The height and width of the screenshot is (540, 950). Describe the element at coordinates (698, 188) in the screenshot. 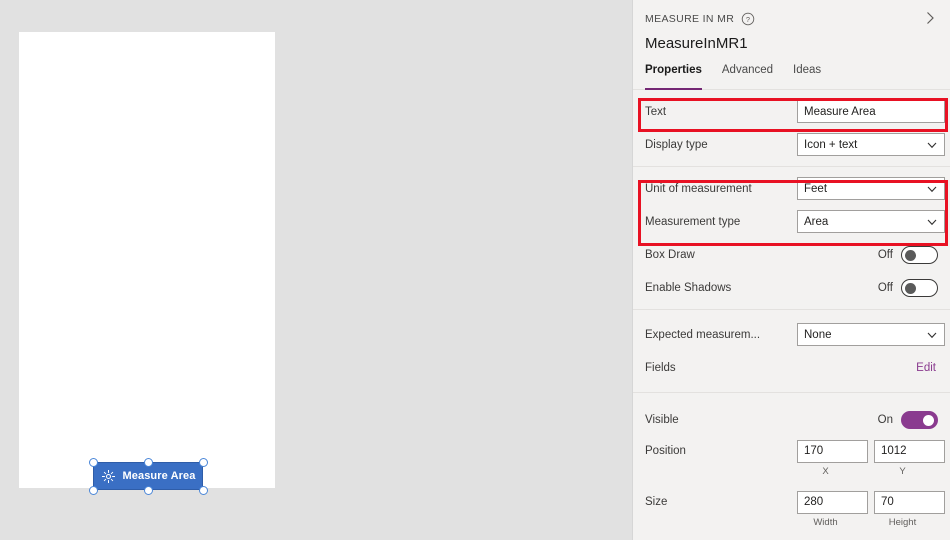

I see `label-unit-of-measurement: Unit of measurement` at that location.